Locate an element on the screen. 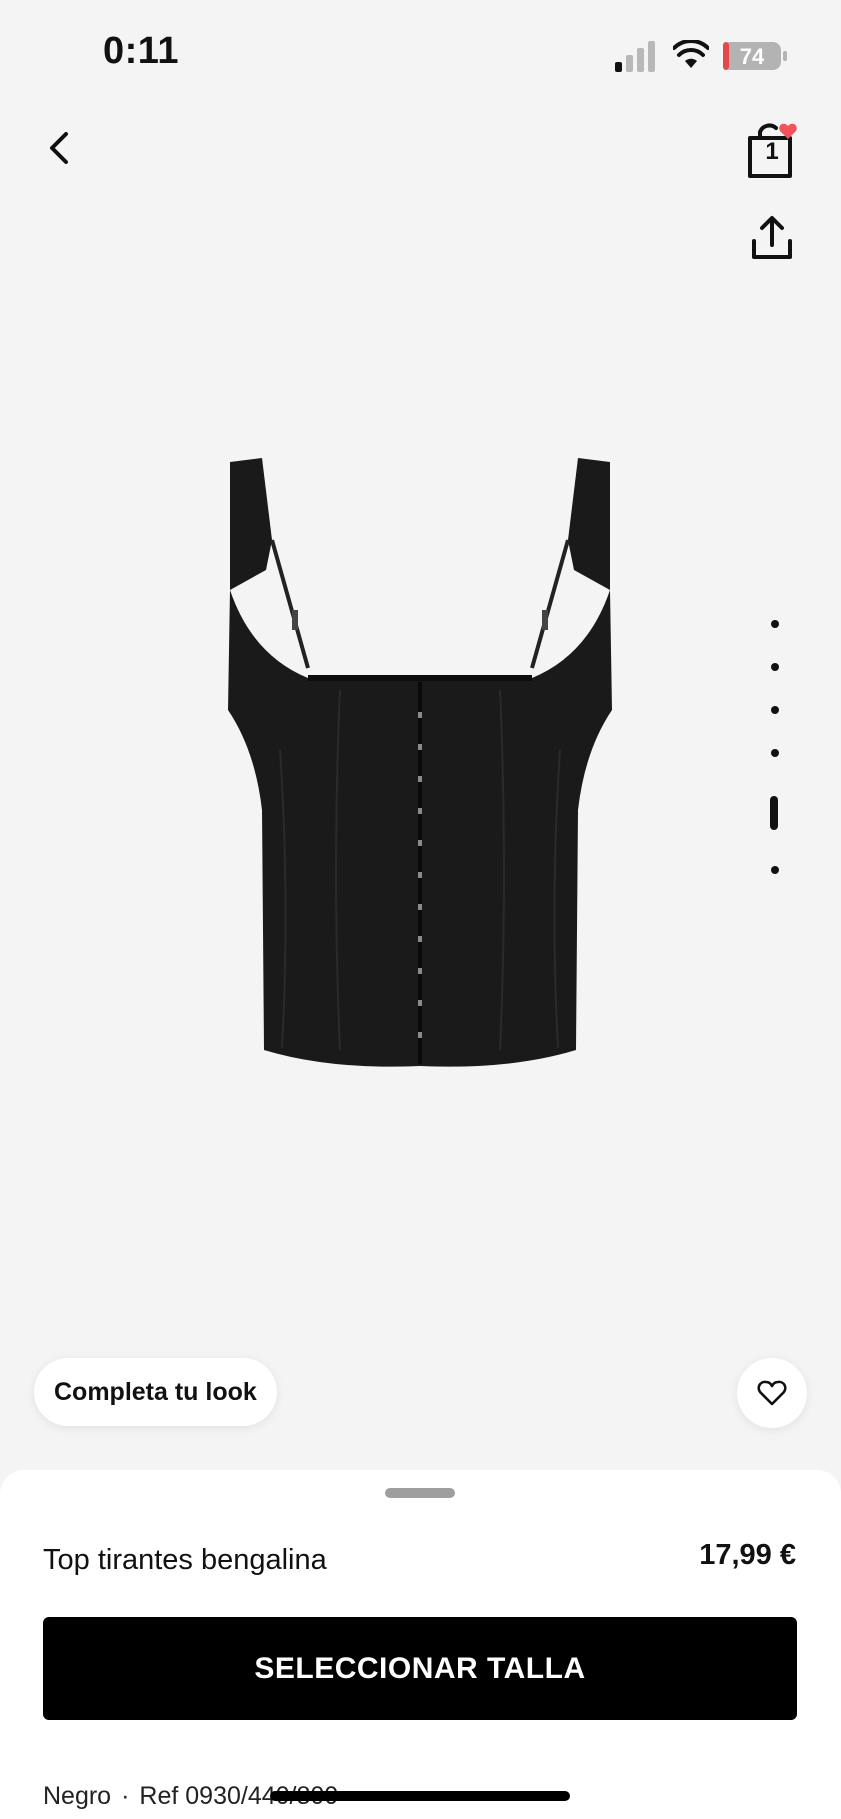  home-indicator is located at coordinates (420, 1796).